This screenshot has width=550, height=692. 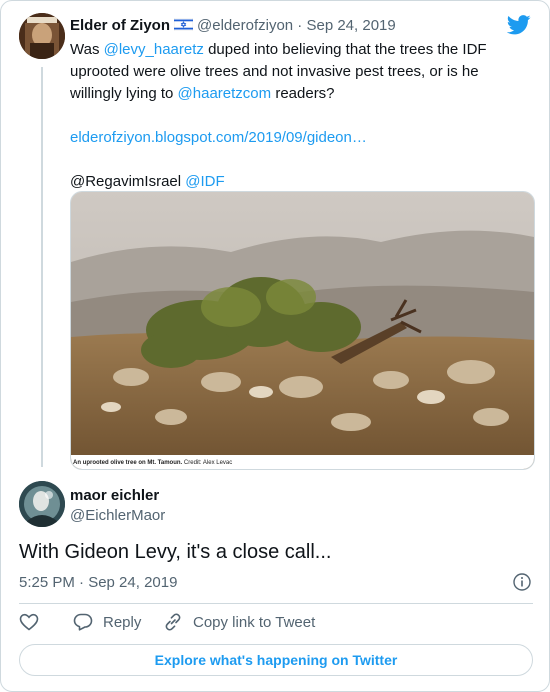 I want to click on tweet-date: Sep 24, 2019, so click(x=350, y=25).